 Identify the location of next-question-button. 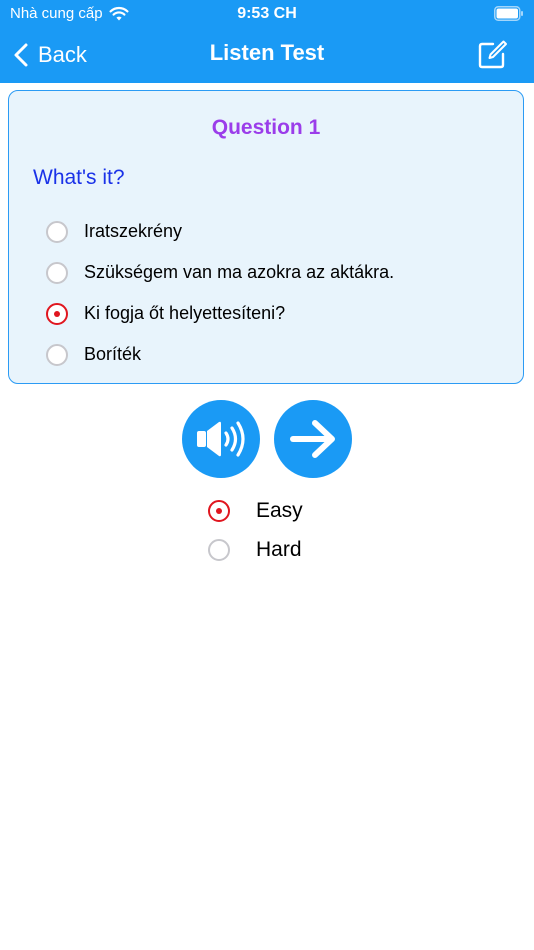
(313, 439).